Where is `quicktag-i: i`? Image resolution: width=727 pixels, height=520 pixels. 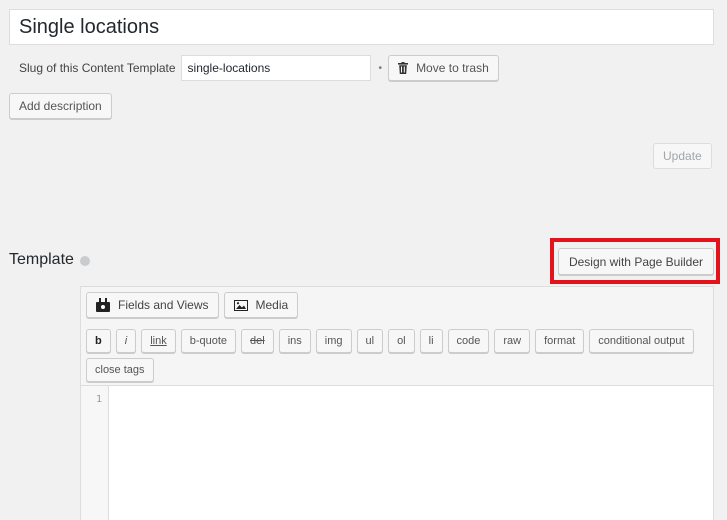 quicktag-i: i is located at coordinates (126, 341).